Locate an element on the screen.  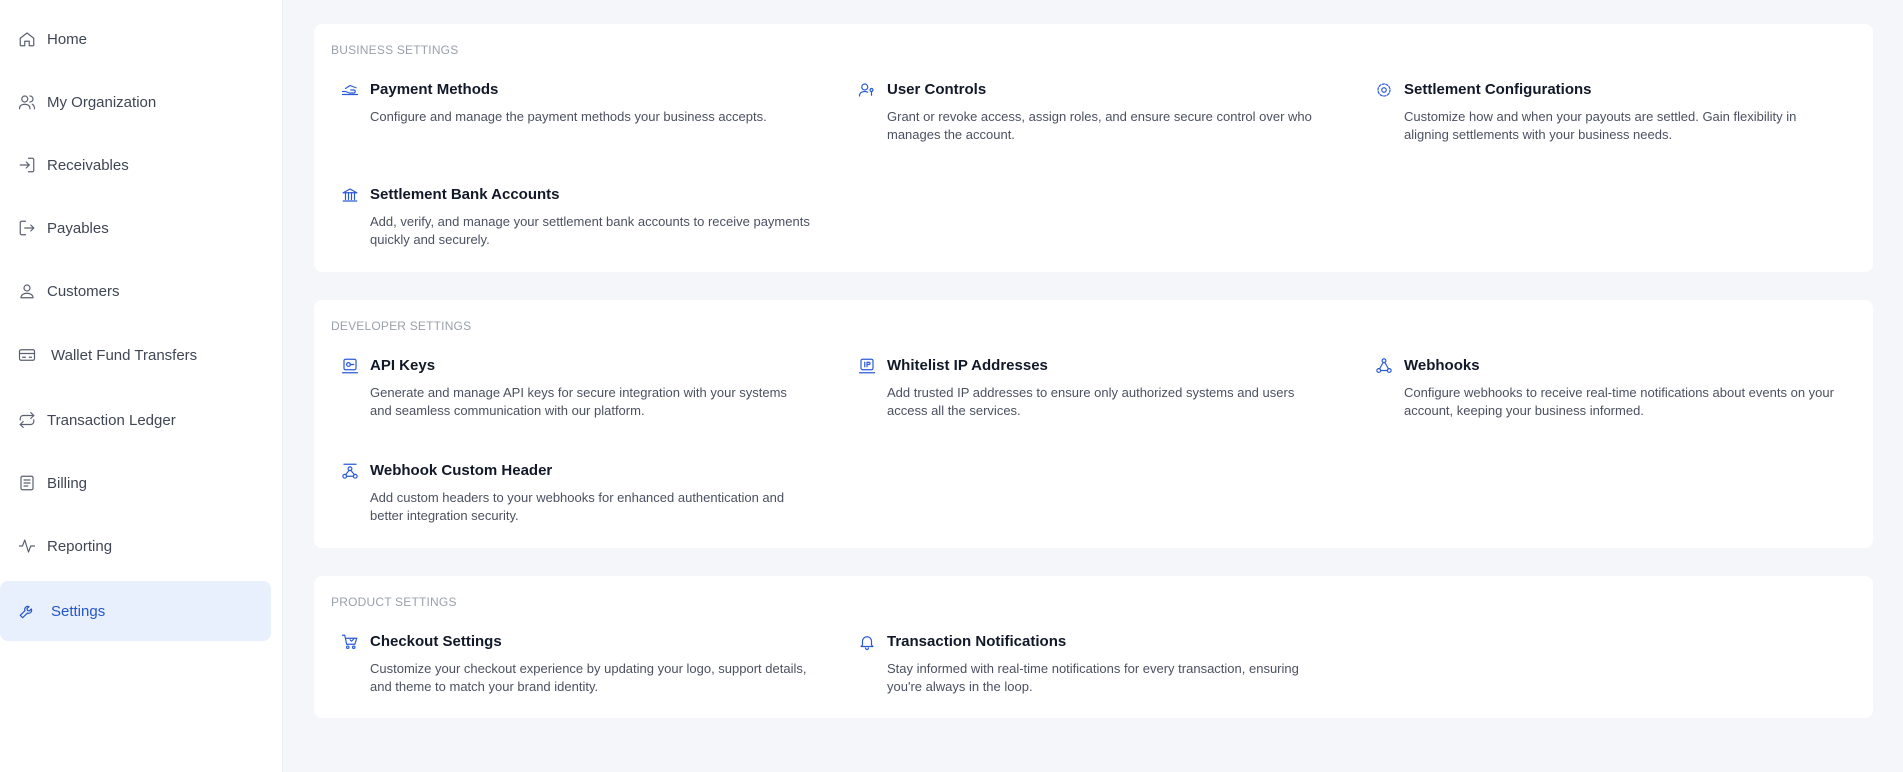
sidebar-item-settings: Settings is located at coordinates (135, 611).